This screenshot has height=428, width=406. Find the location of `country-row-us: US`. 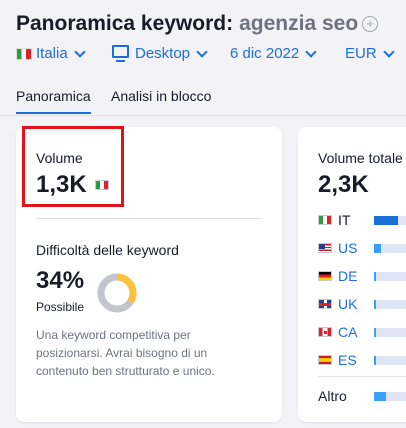

country-row-us: US is located at coordinates (343, 248).